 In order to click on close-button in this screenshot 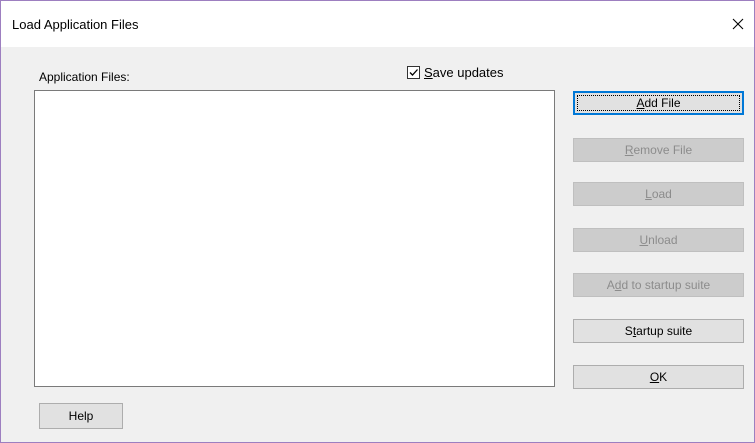, I will do `click(738, 24)`.